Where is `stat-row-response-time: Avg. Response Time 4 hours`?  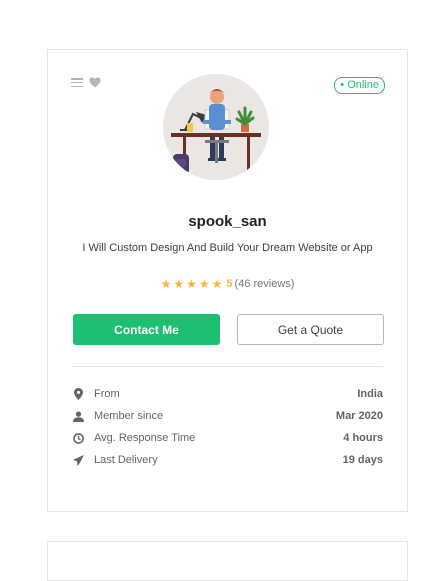
stat-row-response-time: Avg. Response Time 4 hours is located at coordinates (227, 438).